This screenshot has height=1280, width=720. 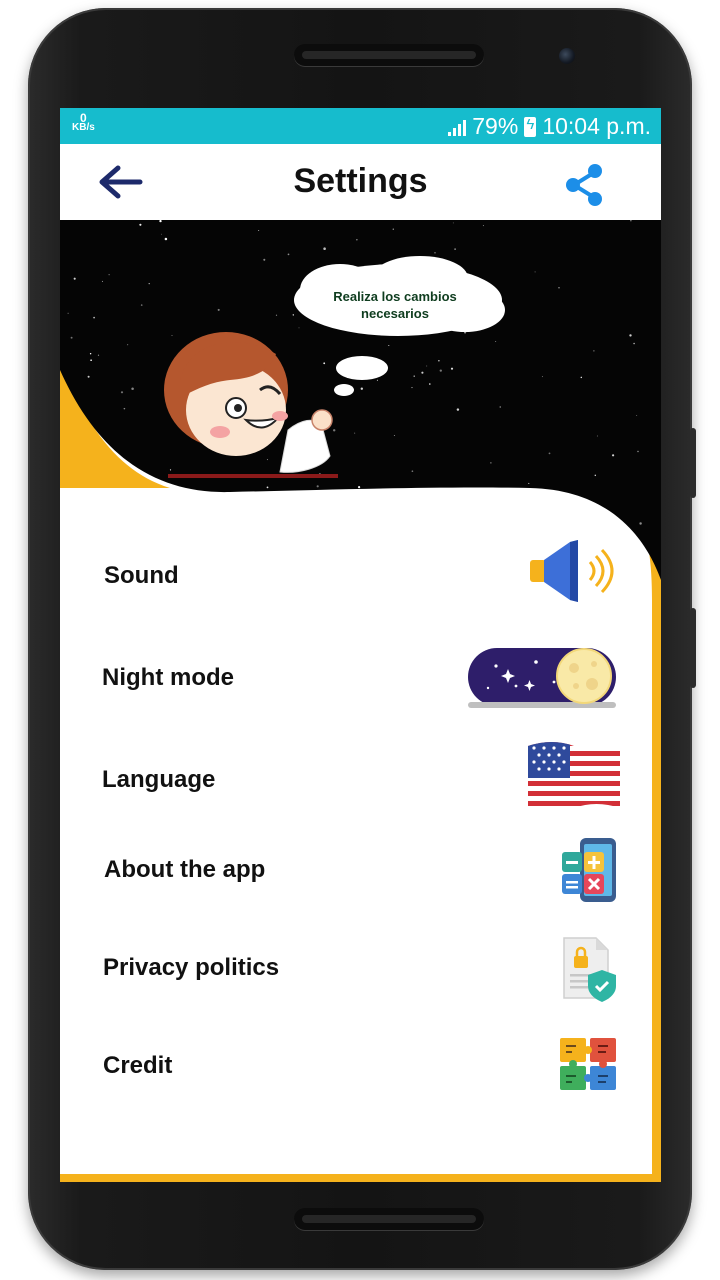 What do you see at coordinates (590, 969) in the screenshot?
I see `privacy-document-icon` at bounding box center [590, 969].